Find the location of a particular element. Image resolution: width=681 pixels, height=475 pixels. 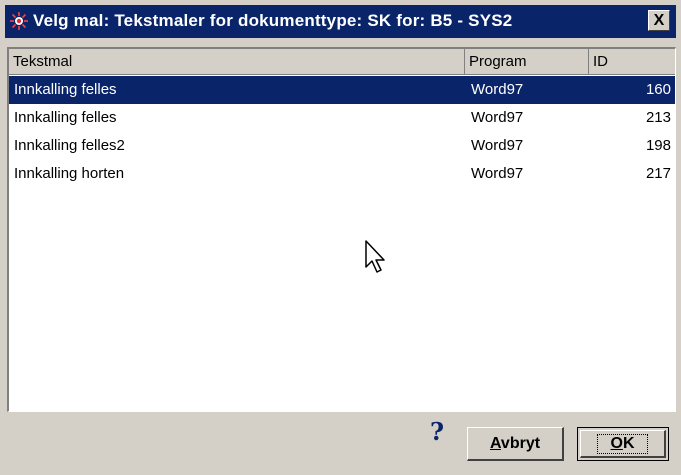

cancel-button: Avbryt is located at coordinates (515, 444).